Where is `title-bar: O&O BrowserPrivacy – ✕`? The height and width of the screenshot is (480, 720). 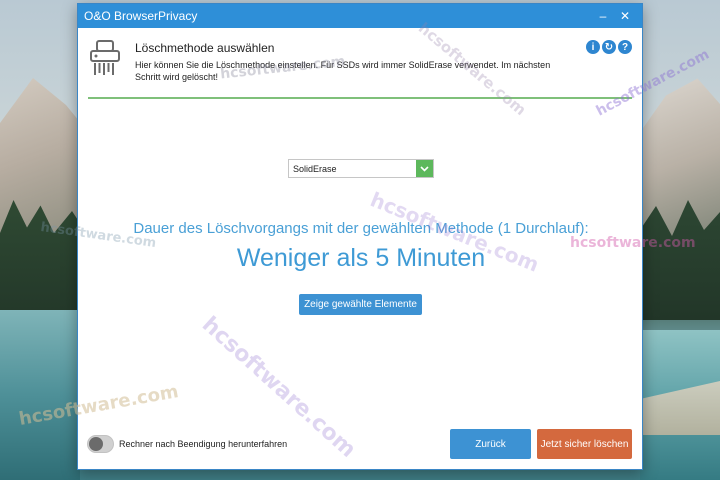 title-bar: O&O BrowserPrivacy – ✕ is located at coordinates (360, 16).